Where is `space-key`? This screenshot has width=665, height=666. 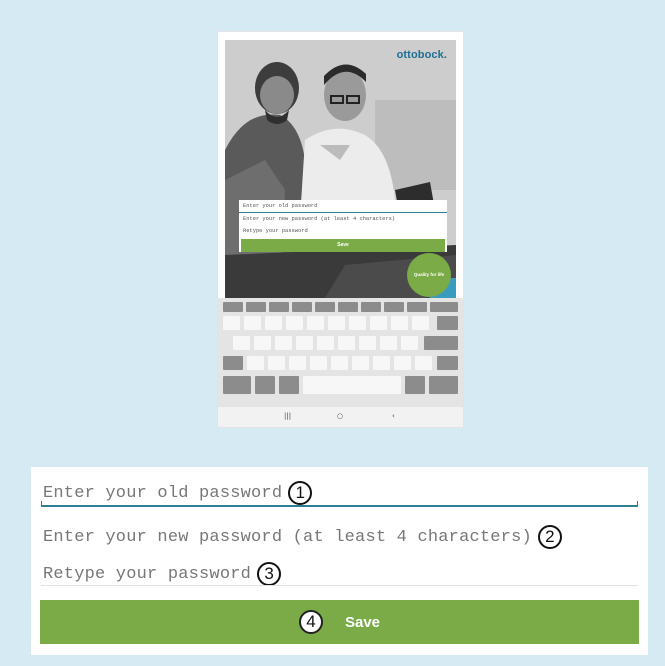
space-key is located at coordinates (352, 385).